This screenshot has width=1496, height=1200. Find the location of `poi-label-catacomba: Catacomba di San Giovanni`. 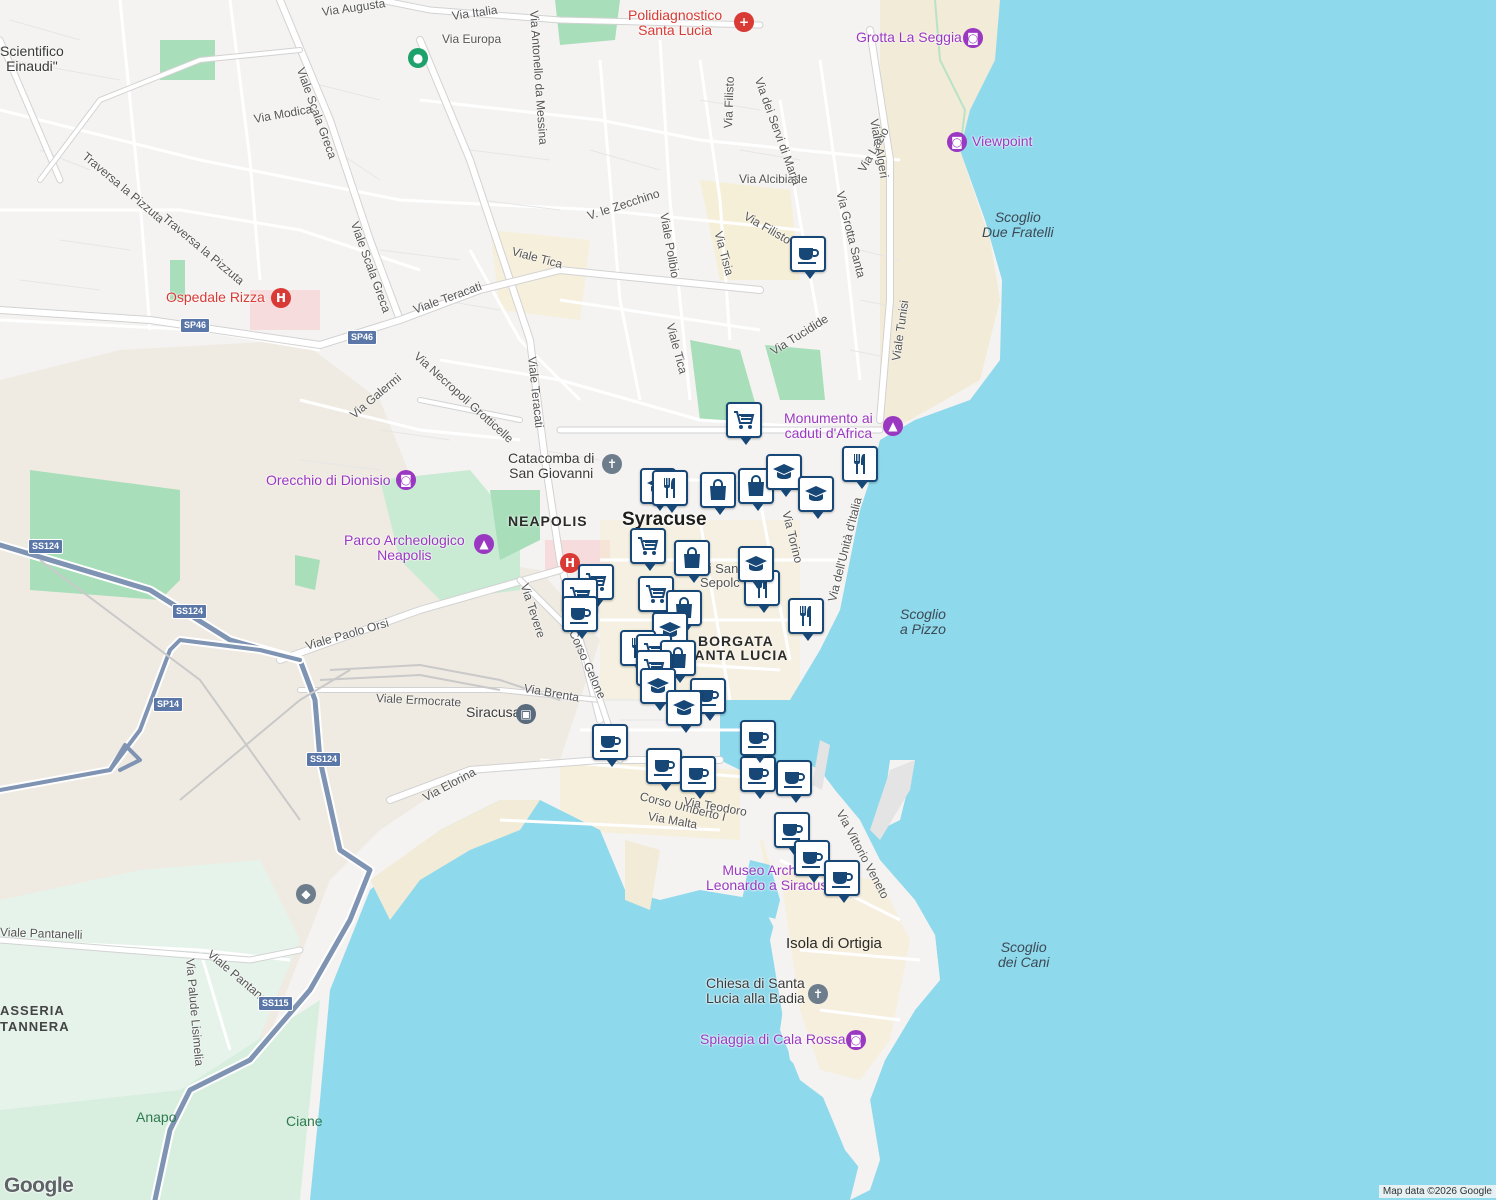

poi-label-catacomba: Catacomba di San Giovanni is located at coordinates (551, 466).